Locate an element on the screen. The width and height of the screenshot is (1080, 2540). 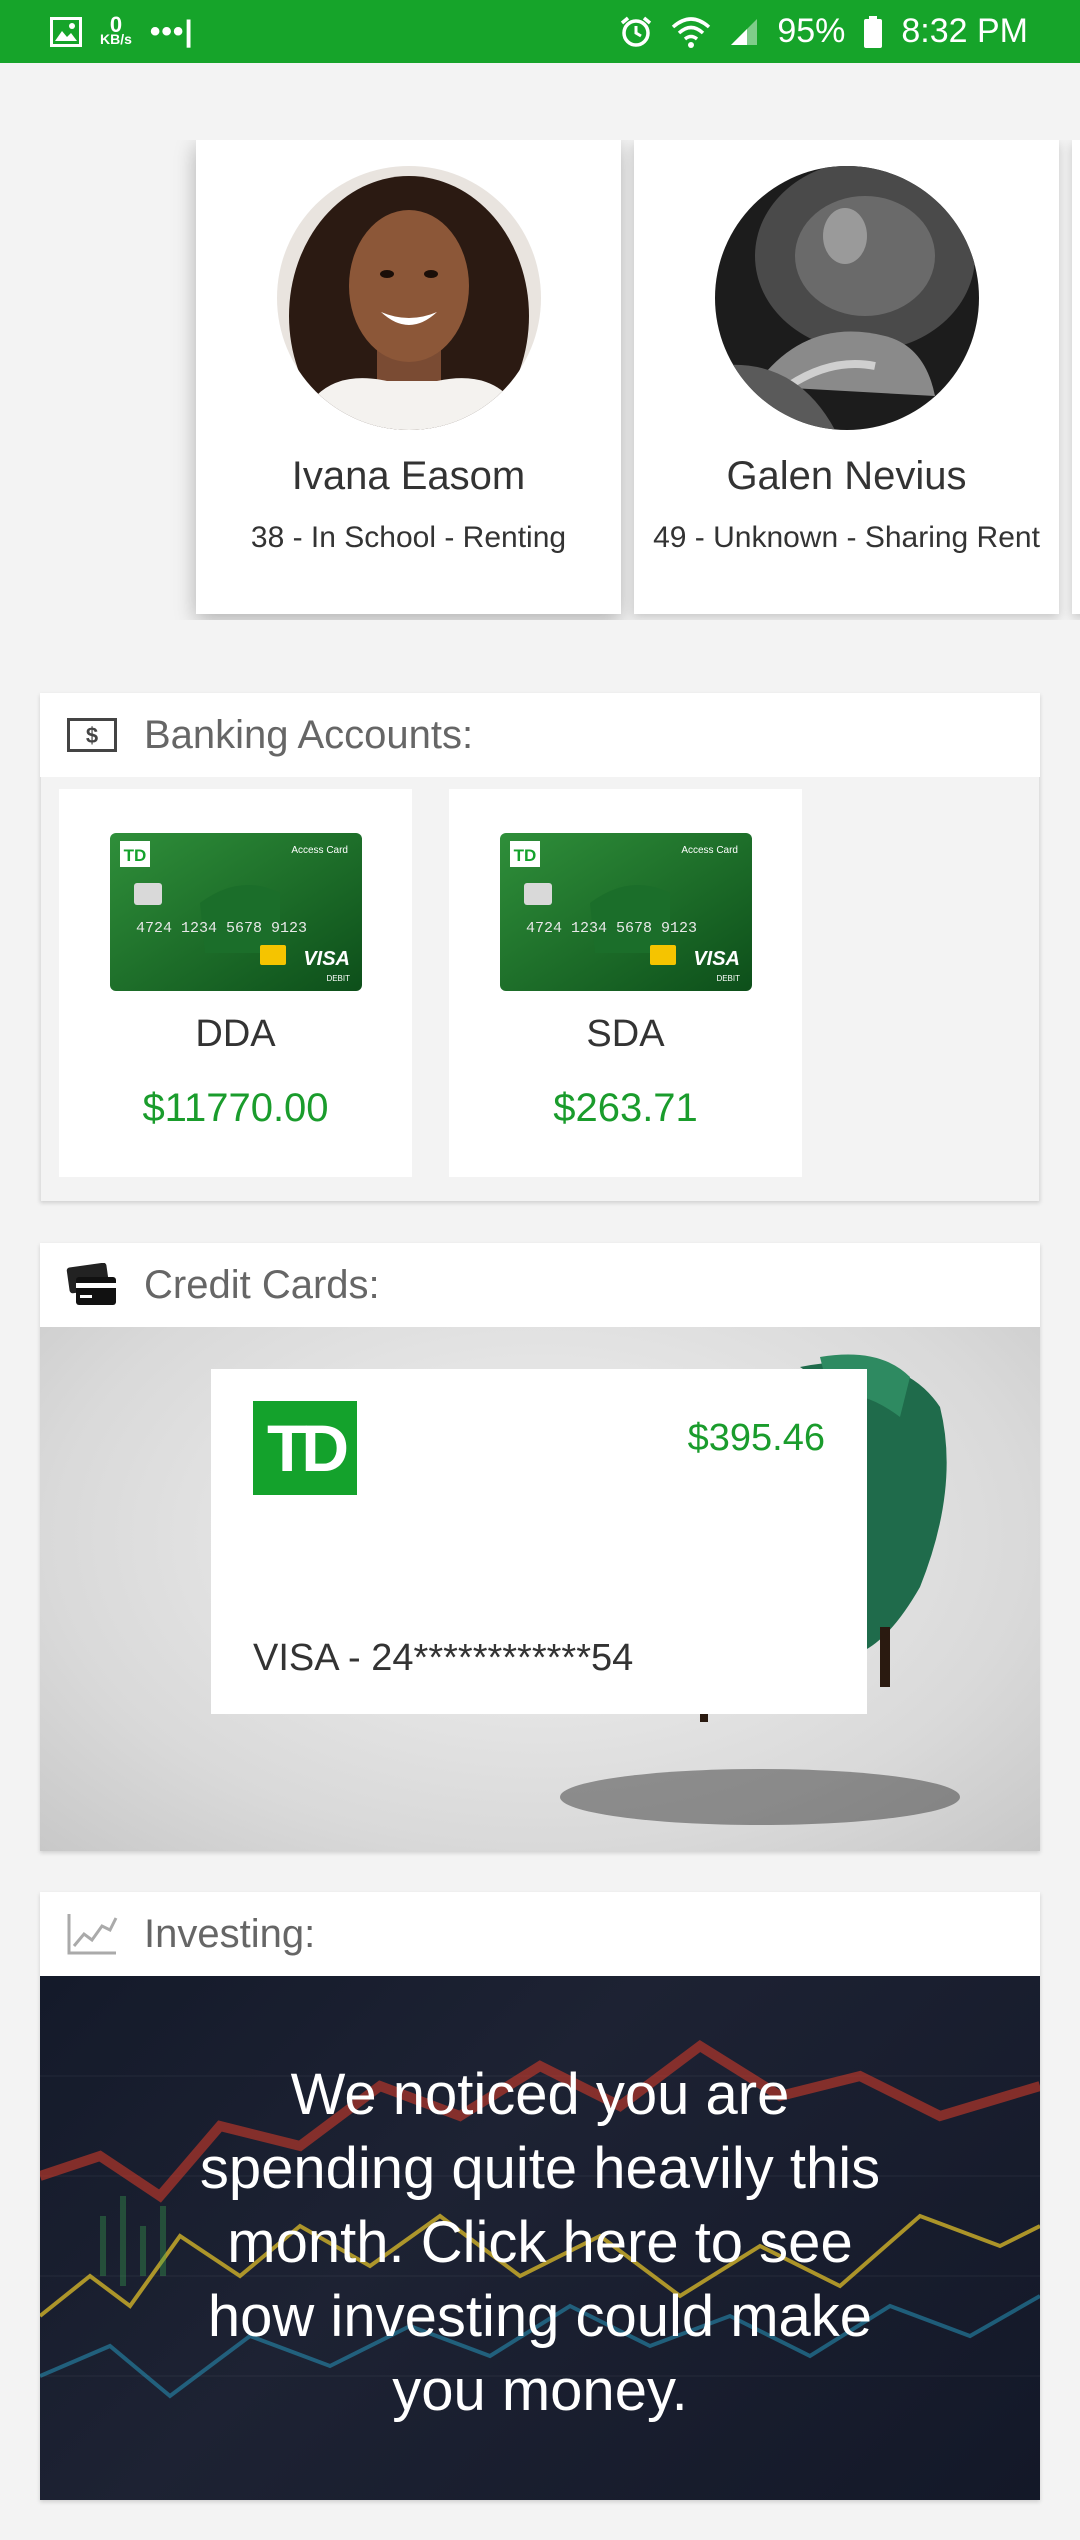
status-right: 95% 8:32 PM is located at coordinates (823, 31).